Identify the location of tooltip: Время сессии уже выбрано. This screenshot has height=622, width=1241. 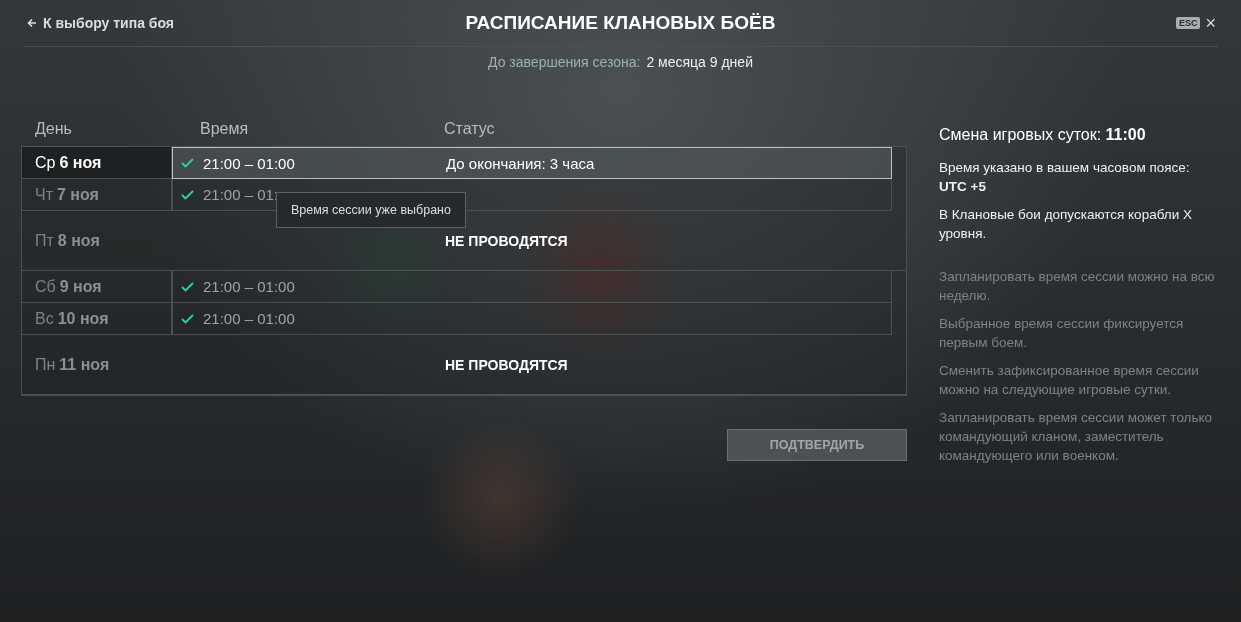
(371, 210).